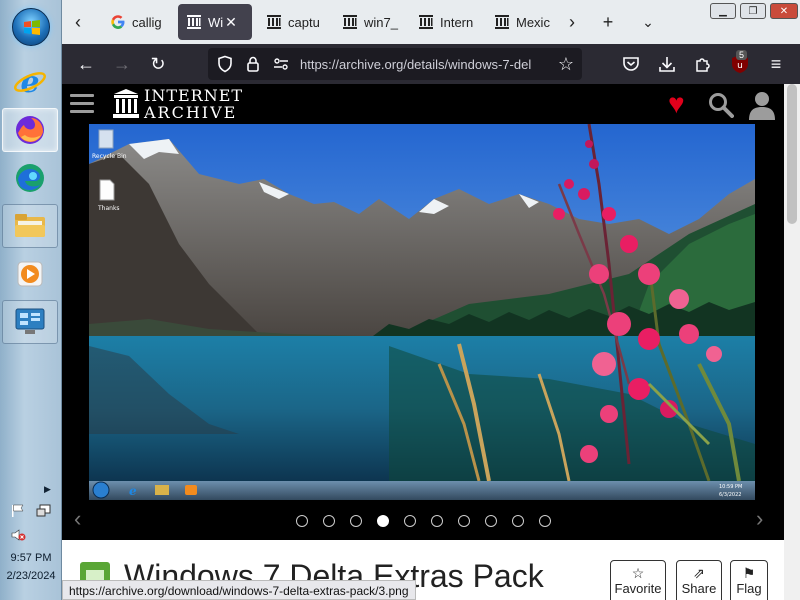 The height and width of the screenshot is (600, 800). Describe the element at coordinates (608, 22) in the screenshot. I see `new-tab-button: +` at that location.